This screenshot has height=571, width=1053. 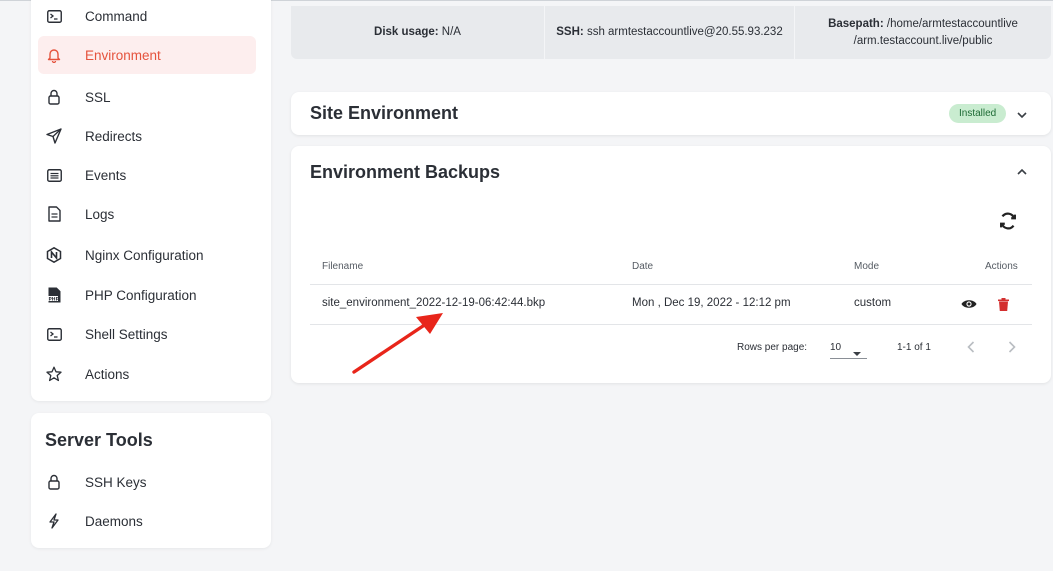 What do you see at coordinates (405, 172) in the screenshot?
I see `environment-backups-title: Environment Backups` at bounding box center [405, 172].